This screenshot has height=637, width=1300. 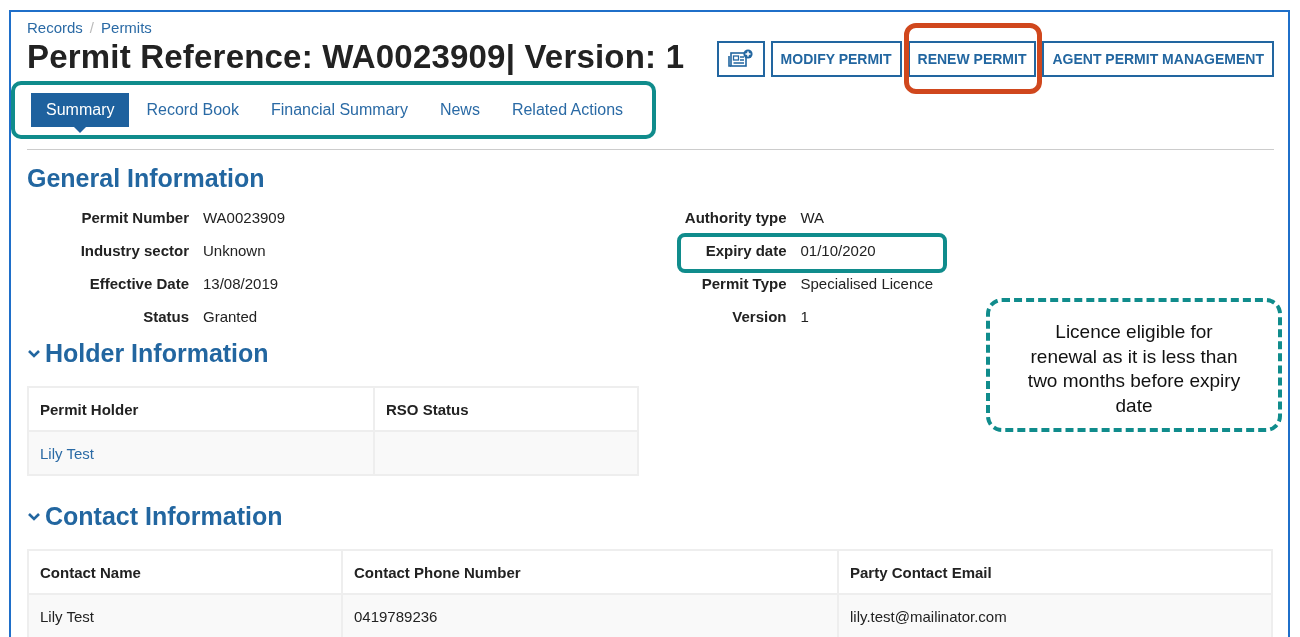 I want to click on field-value: Specialised Licence, so click(x=867, y=283).